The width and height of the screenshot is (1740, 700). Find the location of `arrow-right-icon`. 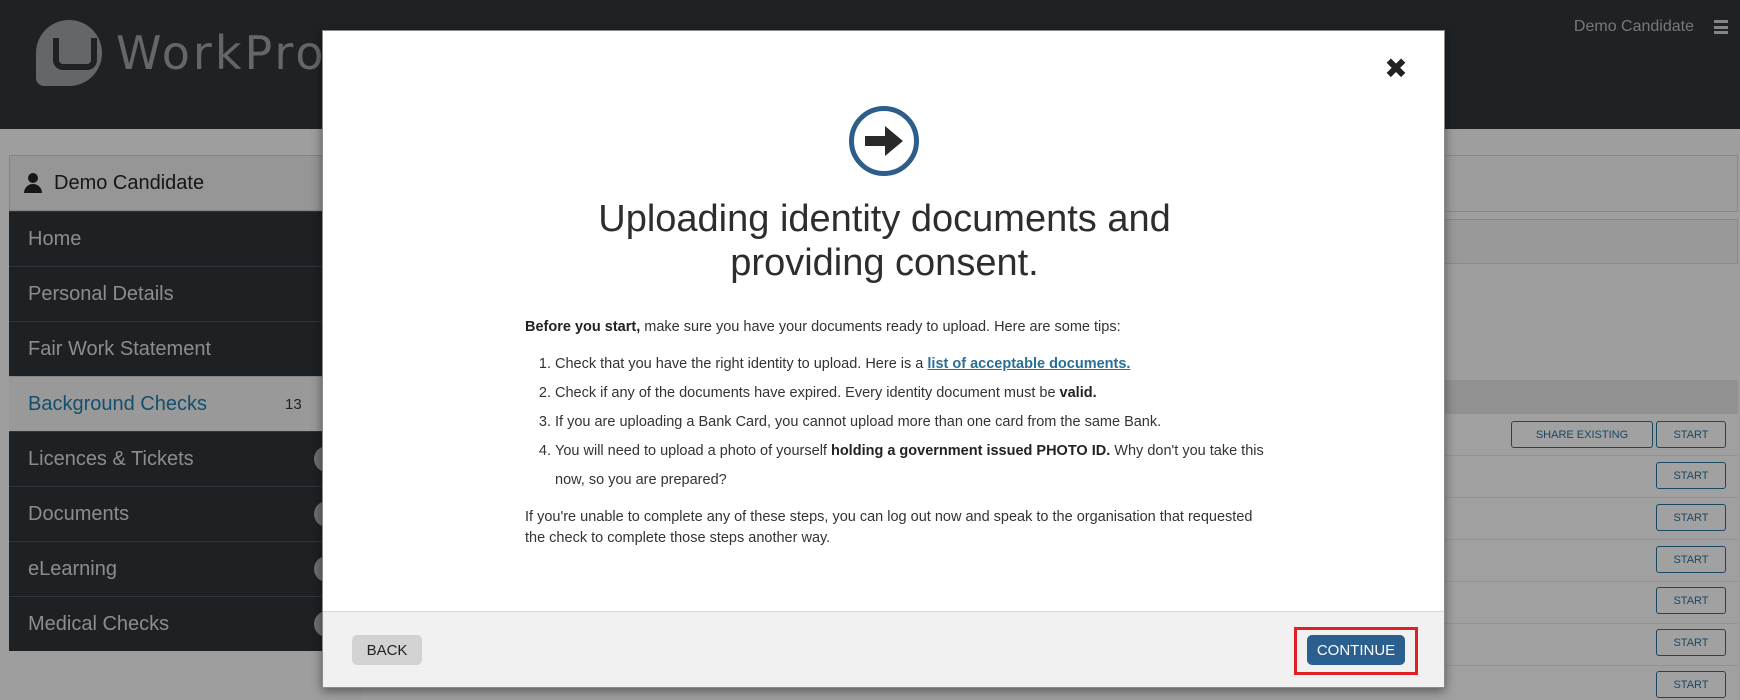

arrow-right-icon is located at coordinates (884, 141).